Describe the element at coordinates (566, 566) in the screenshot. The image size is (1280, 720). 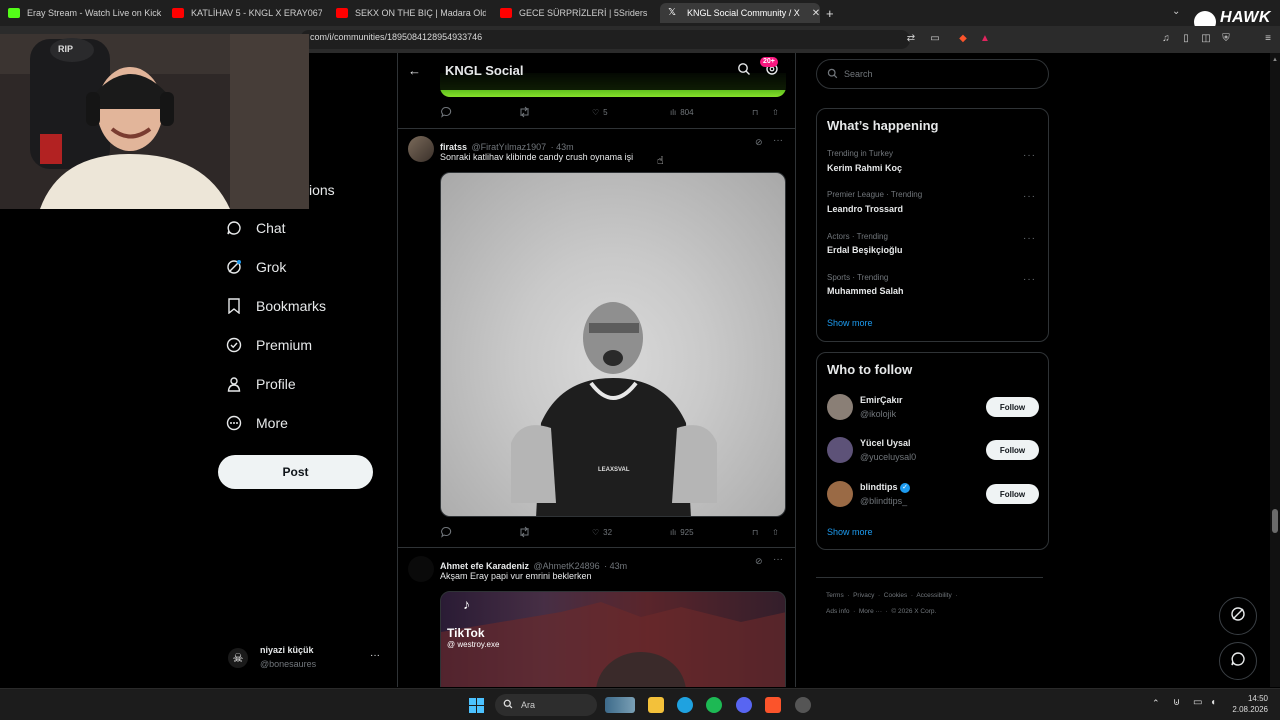
I see `tweet-author-handle: @AhmetK24896` at that location.